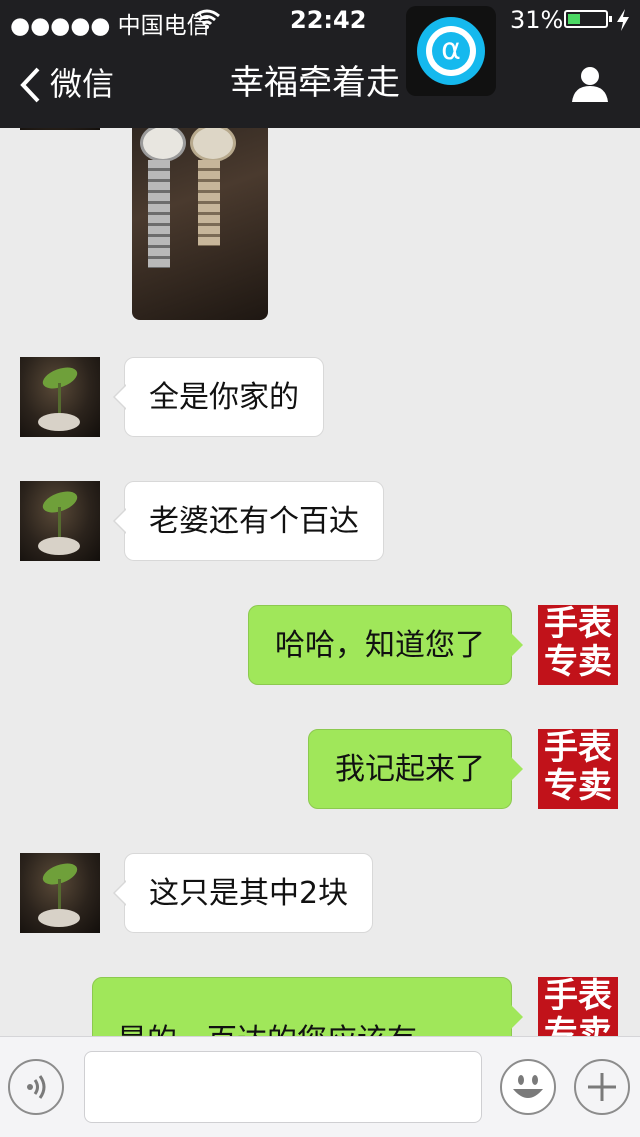 This screenshot has height=1137, width=640. What do you see at coordinates (328, 20) in the screenshot?
I see `clock: 22:42` at bounding box center [328, 20].